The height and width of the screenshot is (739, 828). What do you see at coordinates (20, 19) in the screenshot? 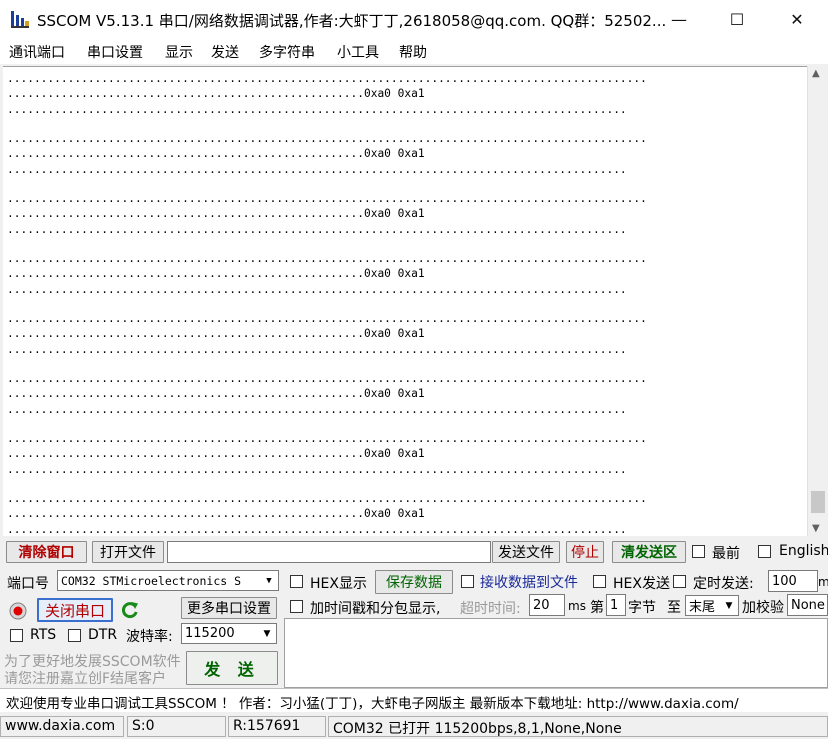
I see `sscom-logo-icon` at bounding box center [20, 19].